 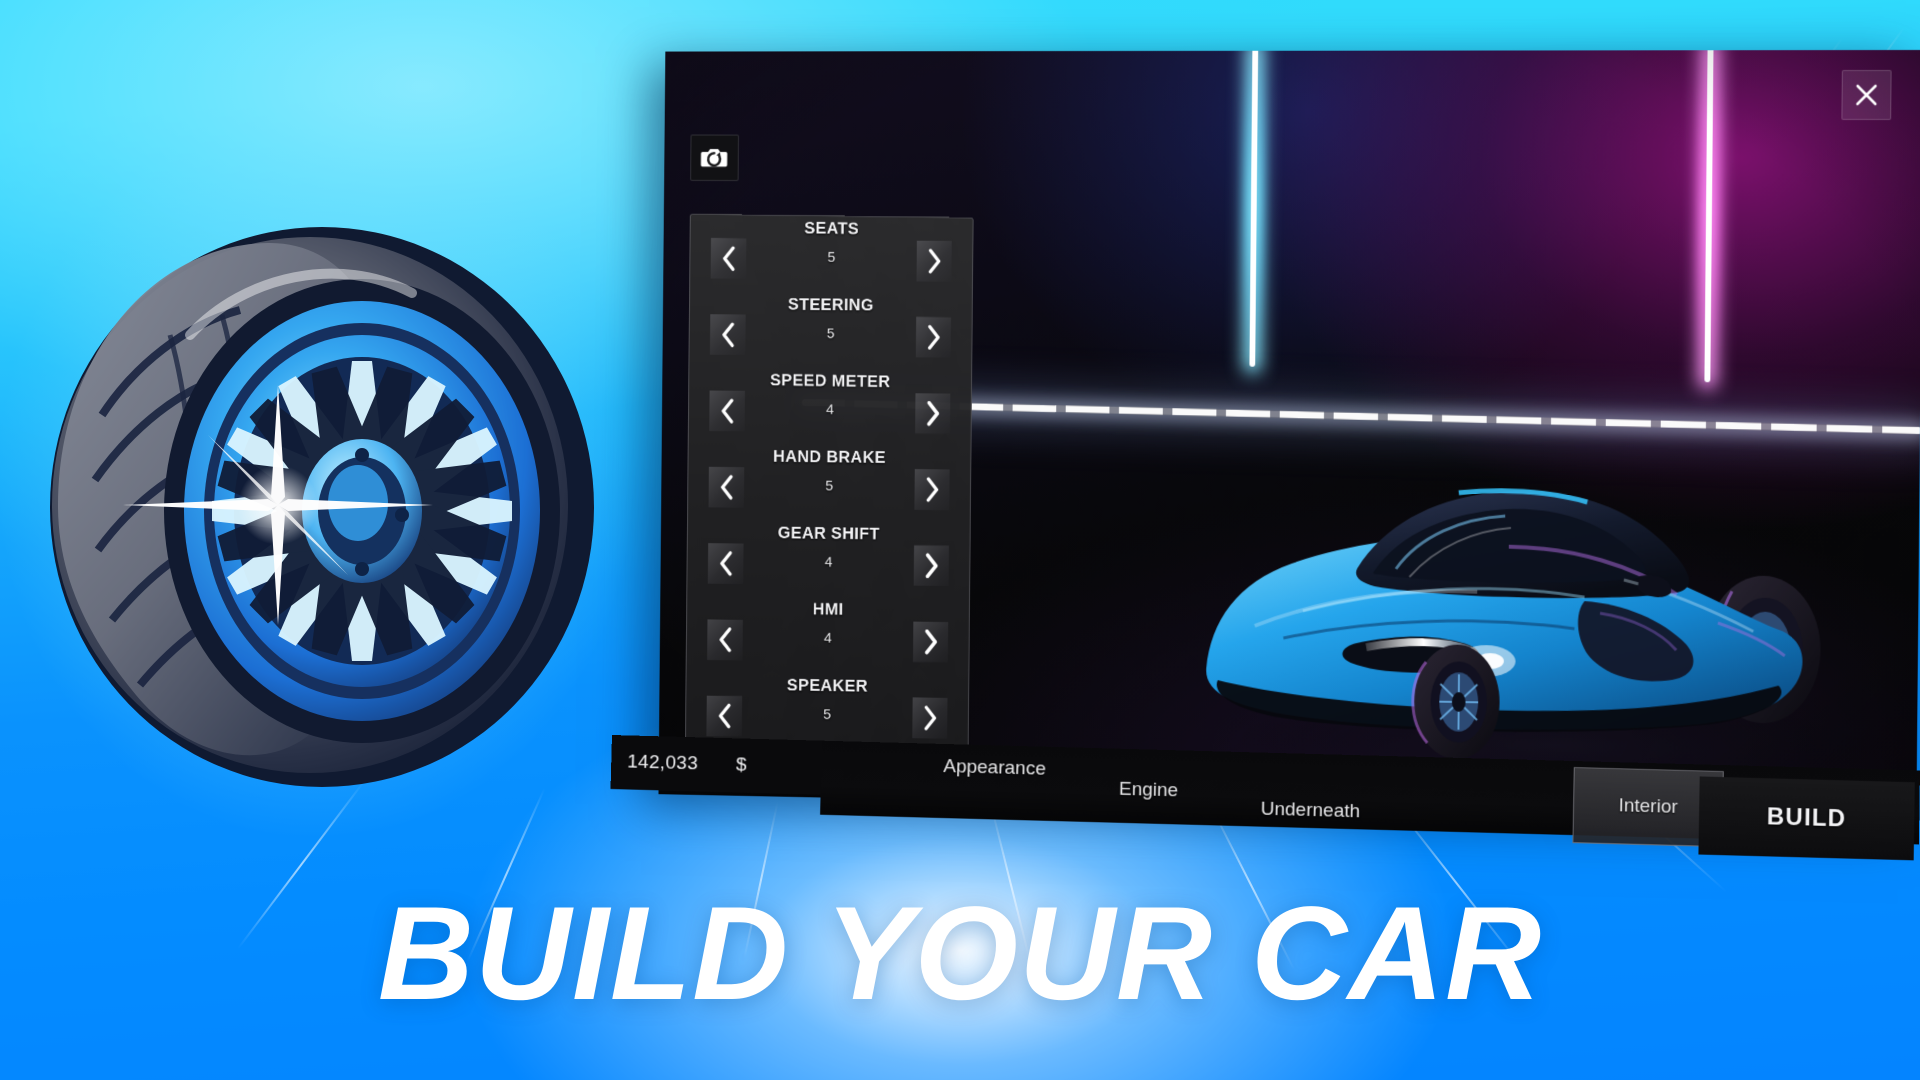 I want to click on tab-appearance: Appearance, so click(x=994, y=768).